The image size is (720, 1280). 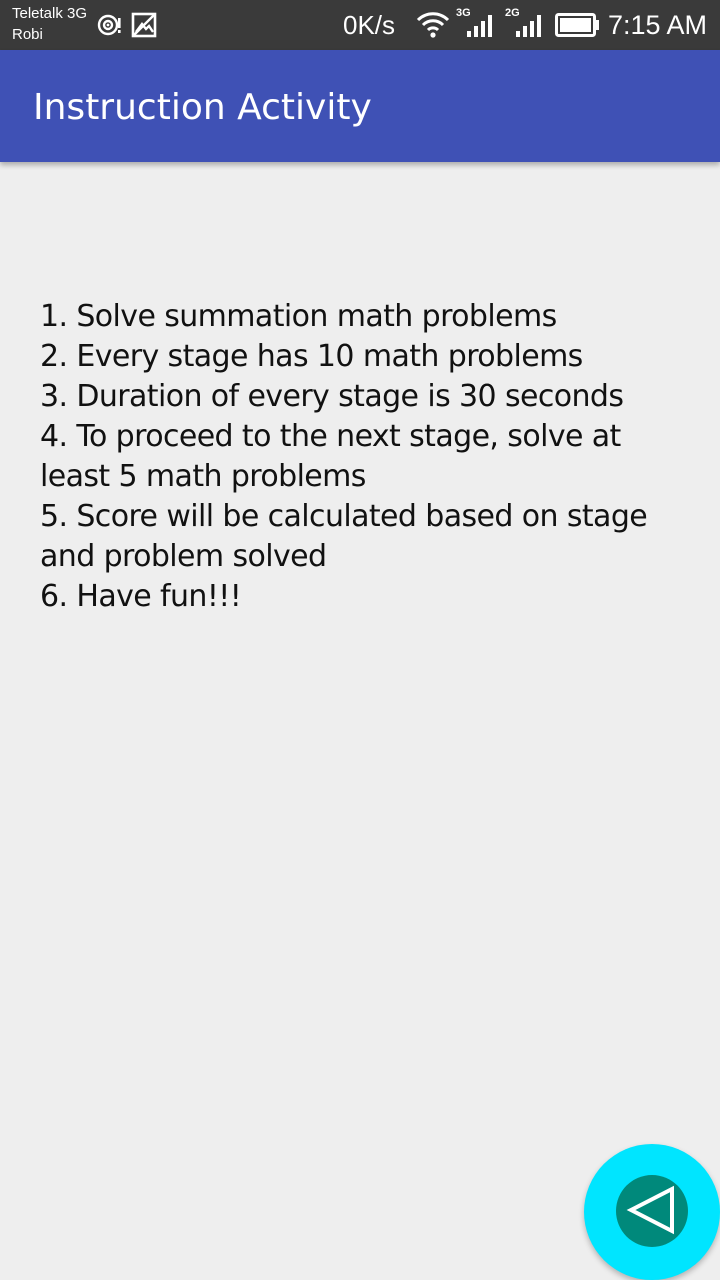 What do you see at coordinates (578, 27) in the screenshot?
I see `battery-icon` at bounding box center [578, 27].